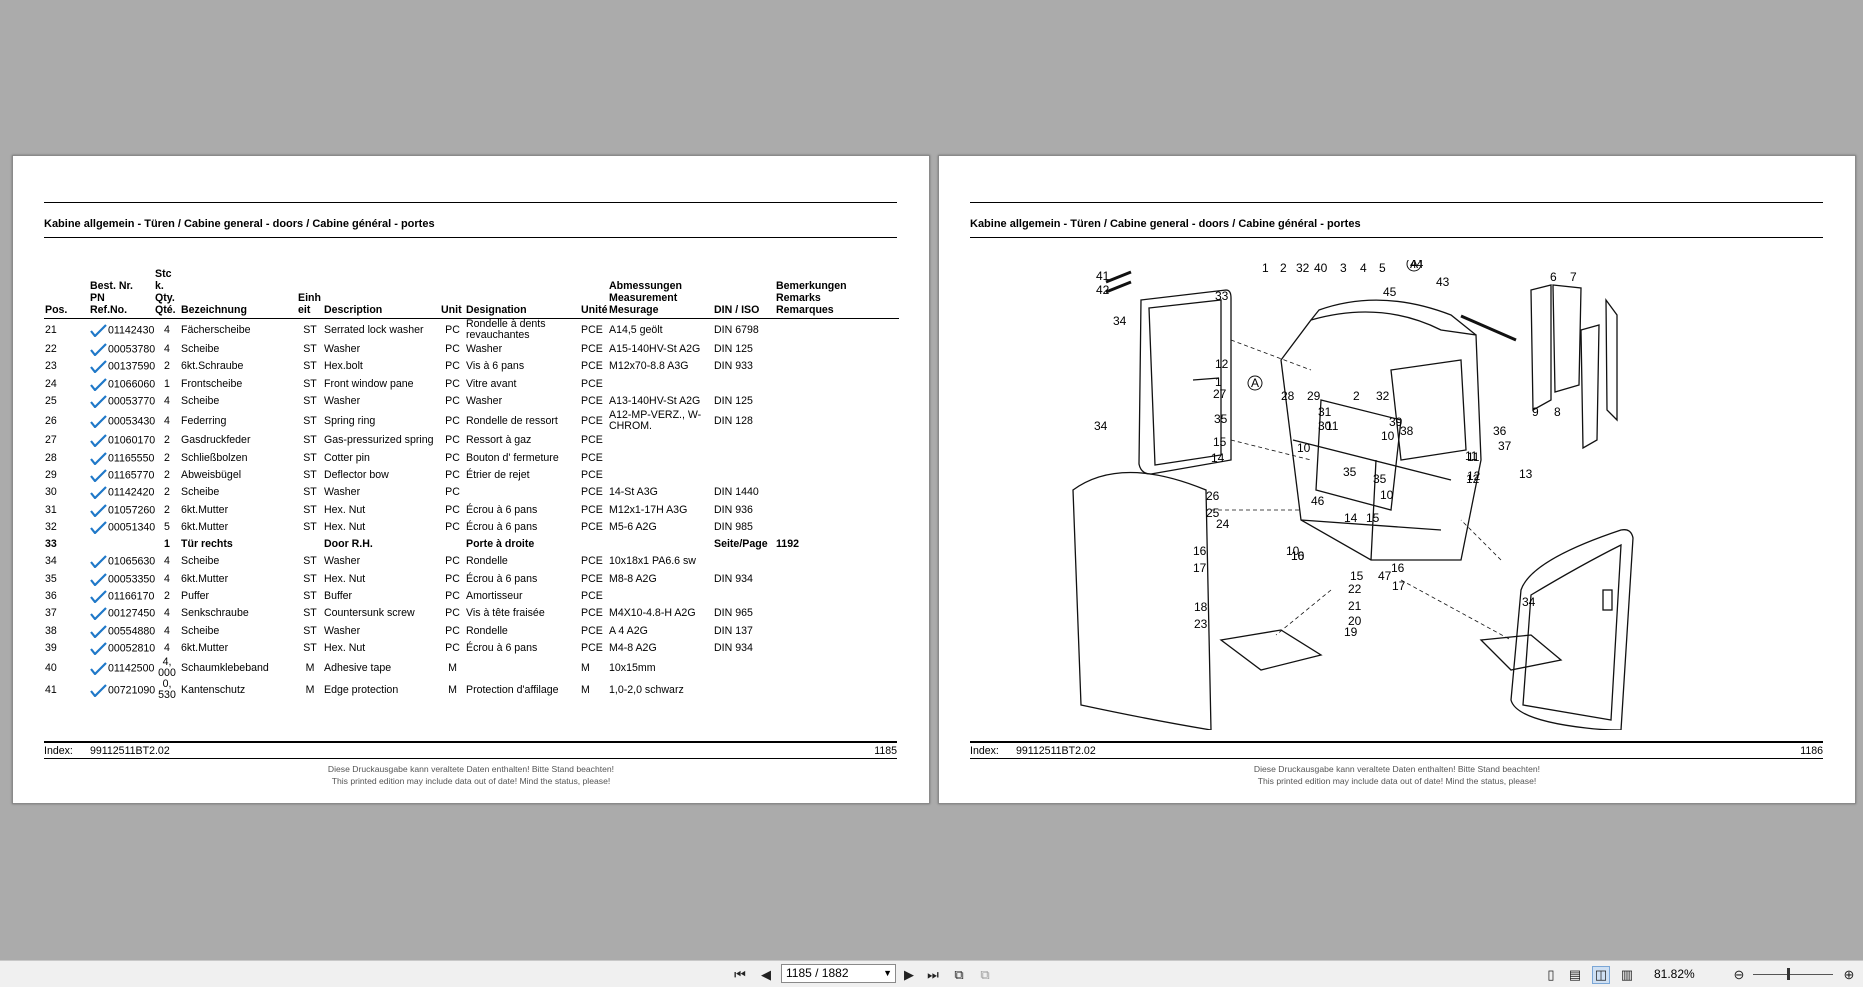  What do you see at coordinates (470, 202) in the screenshot?
I see `top-rule` at bounding box center [470, 202].